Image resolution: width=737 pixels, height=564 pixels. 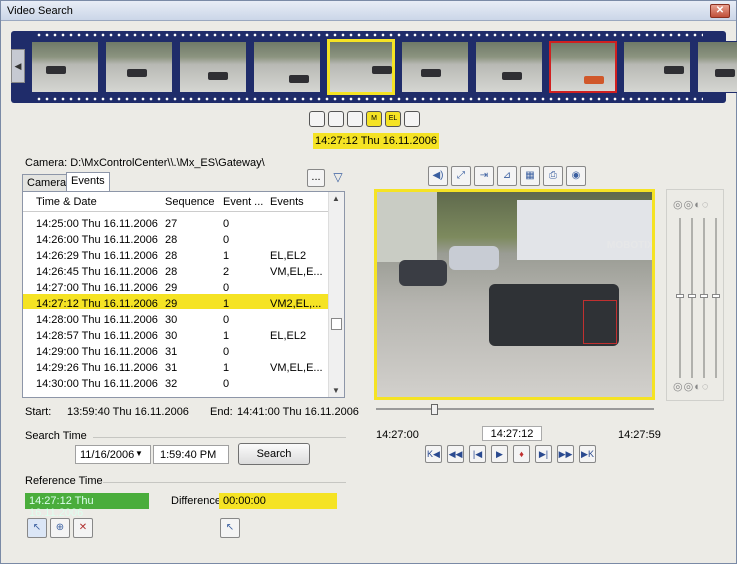 I want to click on rewind-button: ◀◀, so click(x=455, y=454).